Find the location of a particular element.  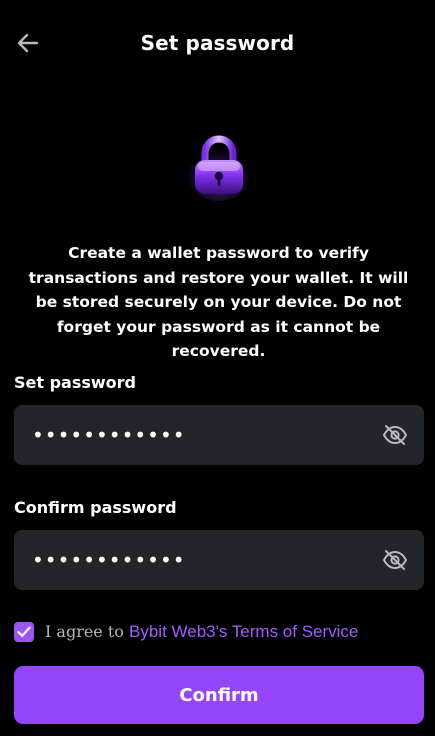

confirm-password-field is located at coordinates (219, 560).